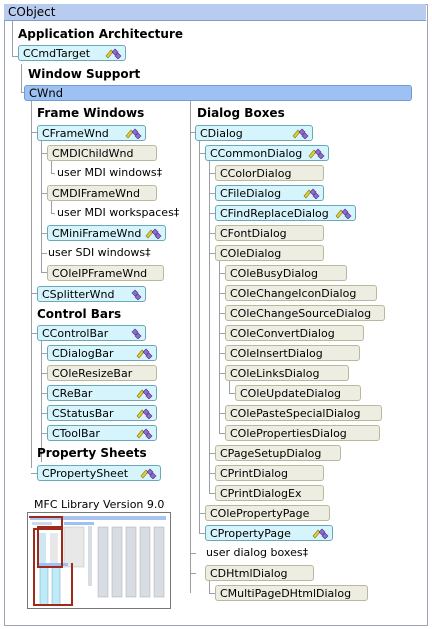 Image resolution: width=432 pixels, height=629 pixels. I want to click on class-colechangeicondialog: COleChangeIconDialog, so click(301, 293).